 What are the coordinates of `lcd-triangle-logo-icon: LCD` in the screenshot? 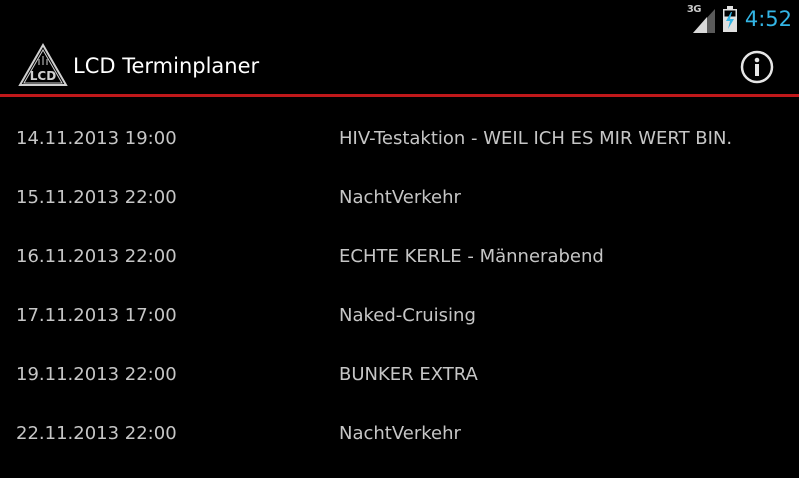 It's located at (43, 65).